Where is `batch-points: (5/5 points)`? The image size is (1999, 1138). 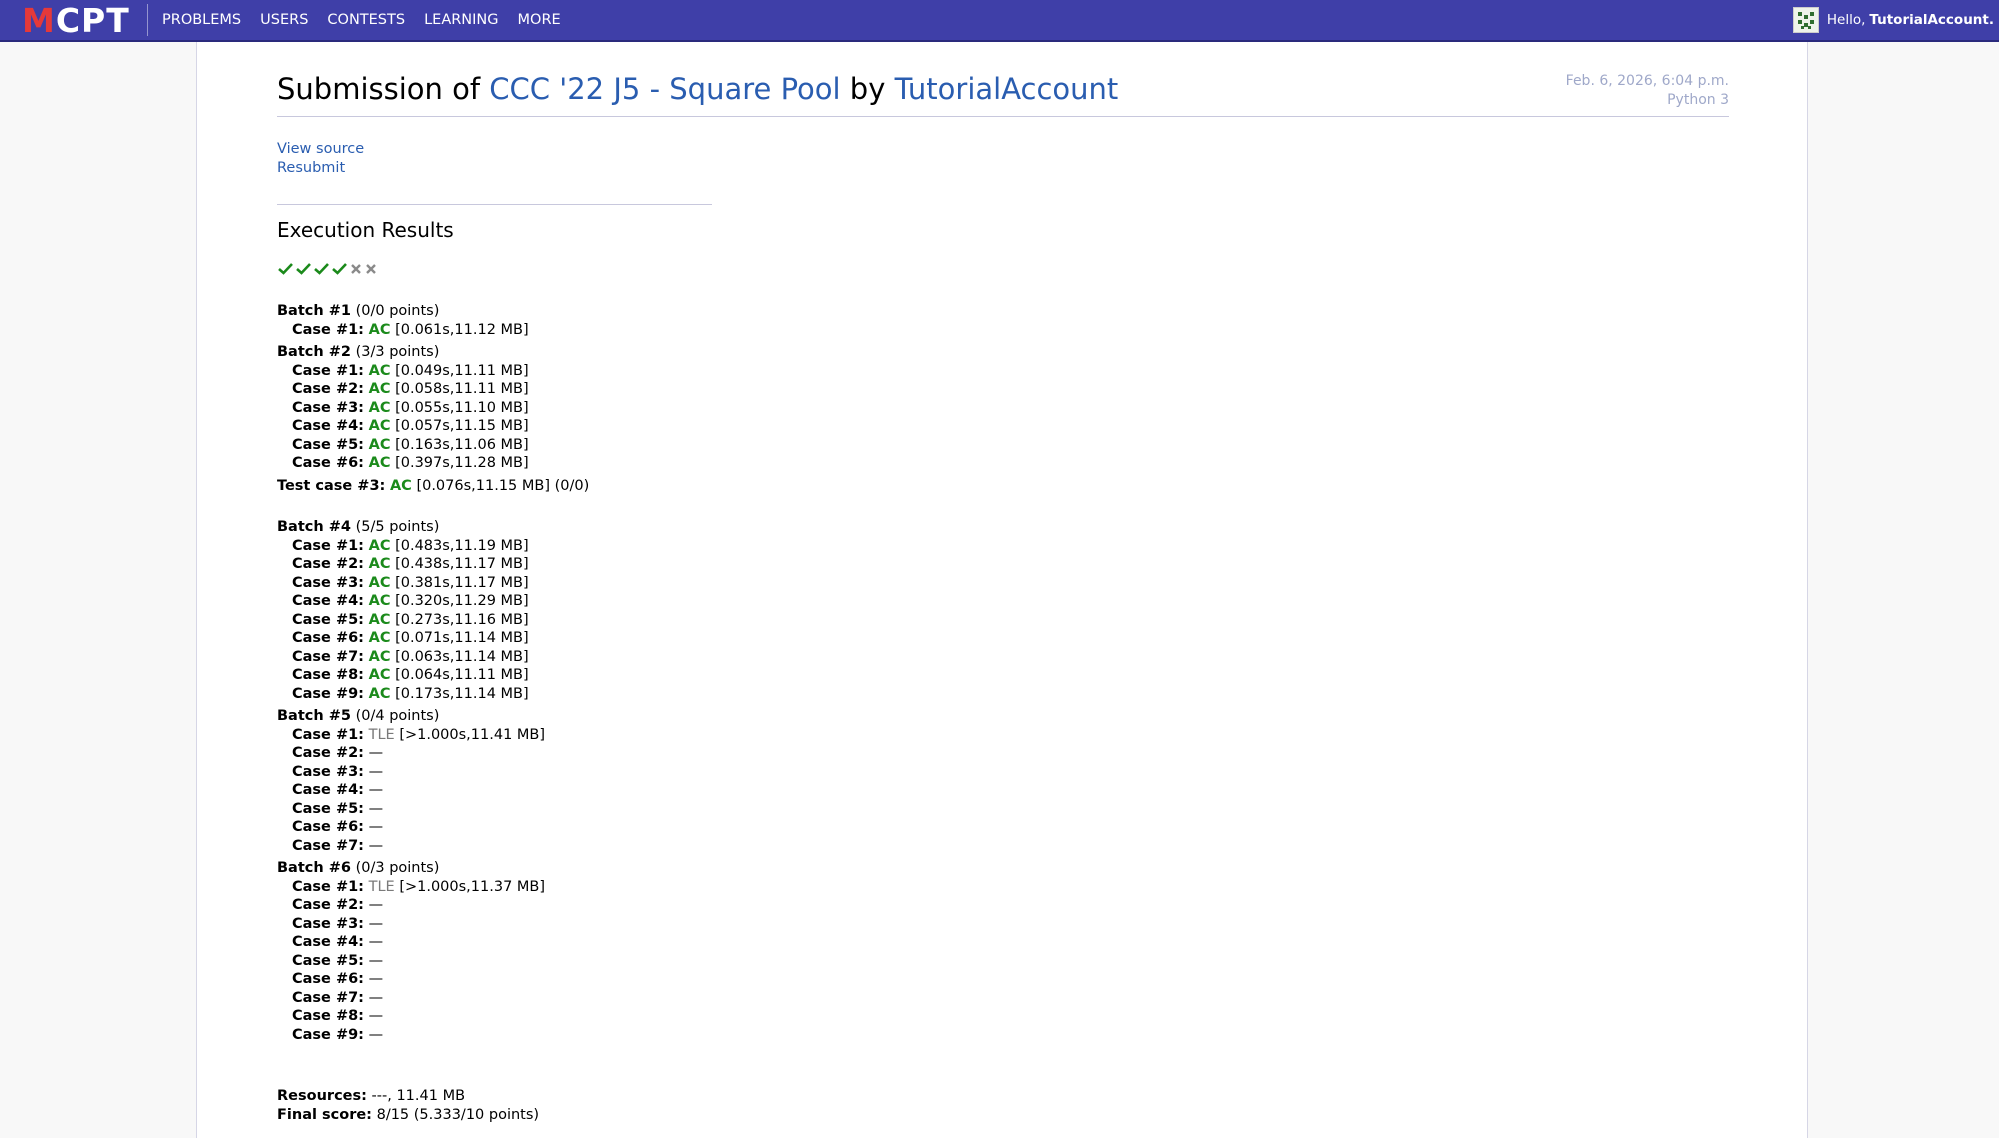
batch-points: (5/5 points) is located at coordinates (397, 527).